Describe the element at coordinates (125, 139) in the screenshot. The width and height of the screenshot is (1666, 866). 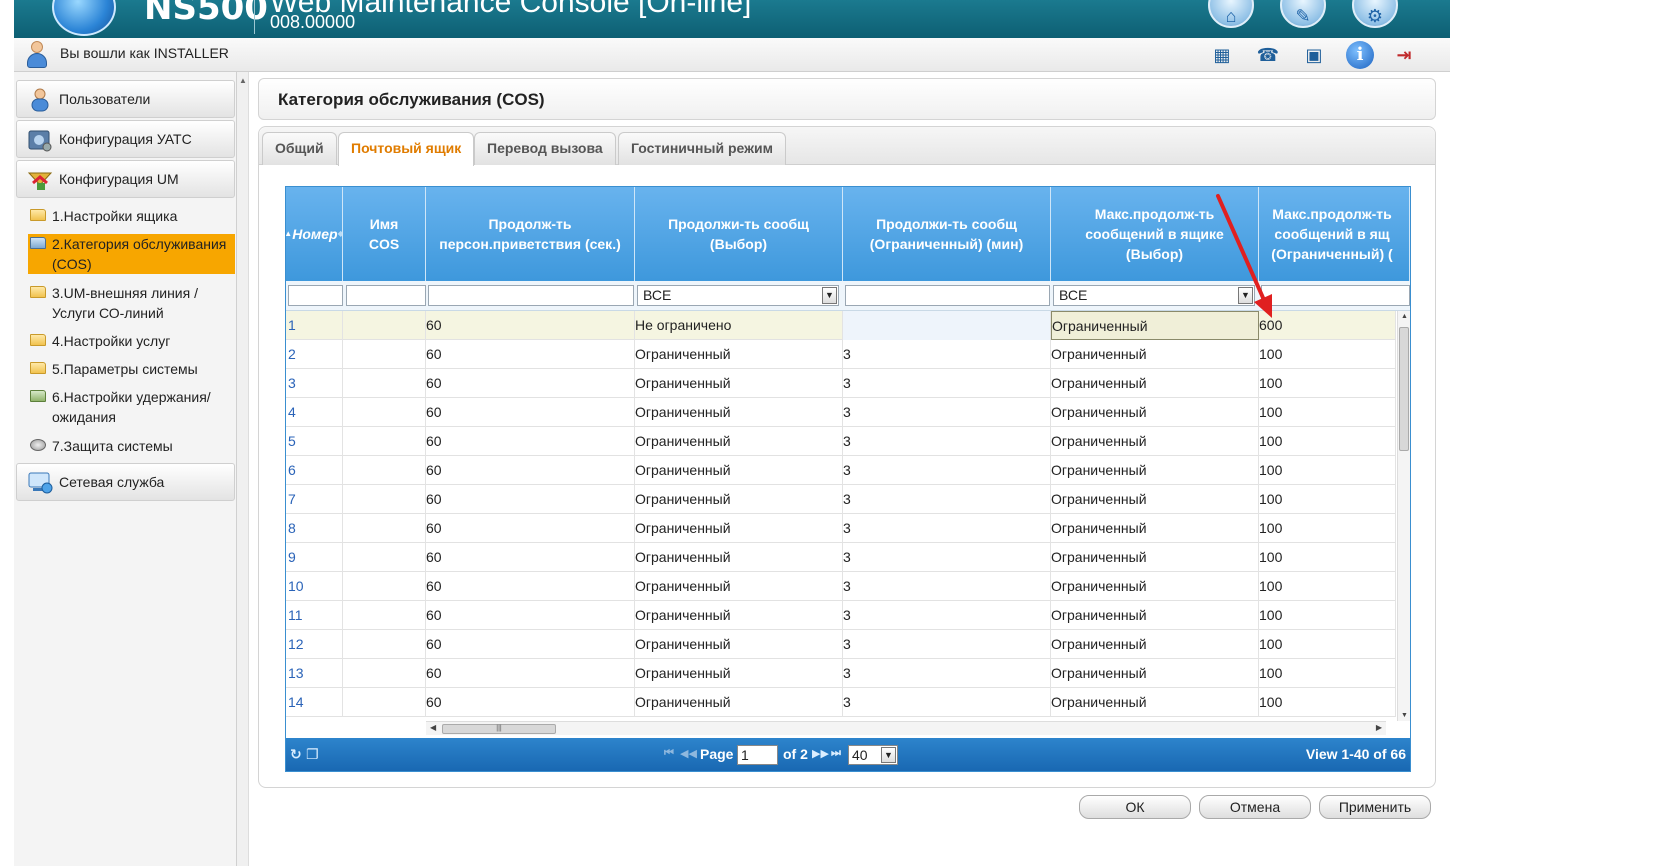
I see `sidebar-section-pbx-config: Конфигурация УАТС` at that location.